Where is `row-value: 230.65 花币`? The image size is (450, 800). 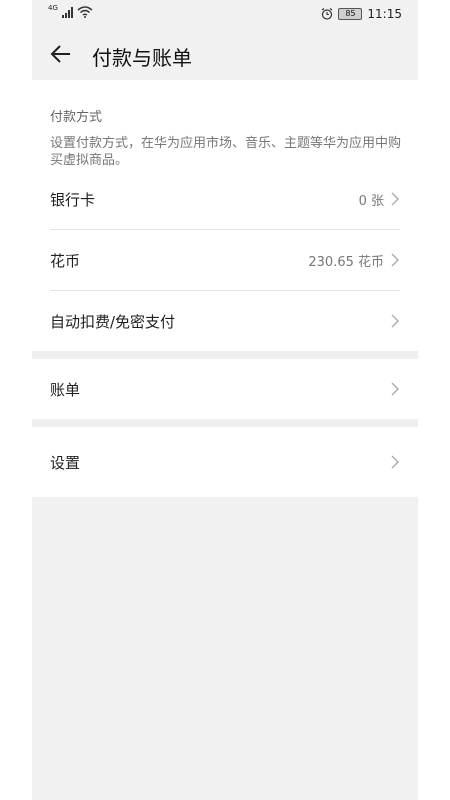
row-value: 230.65 花币 is located at coordinates (346, 262).